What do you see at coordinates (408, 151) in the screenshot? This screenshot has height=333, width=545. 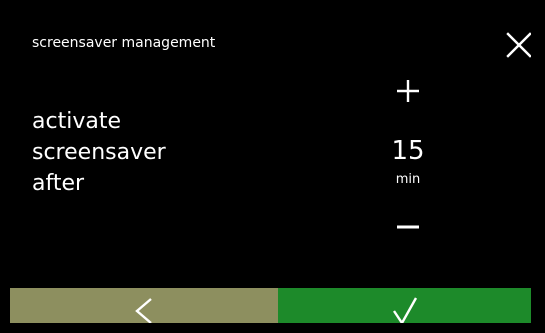 I see `timeout-value: 15` at bounding box center [408, 151].